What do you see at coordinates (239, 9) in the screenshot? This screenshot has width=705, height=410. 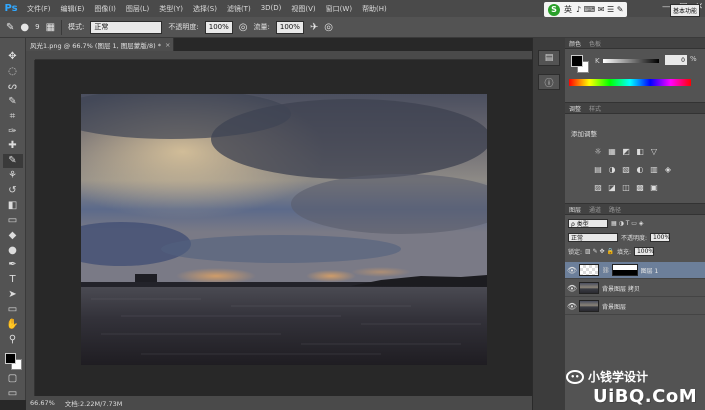 I see `menu-item-6: 滤镜(T)` at bounding box center [239, 9].